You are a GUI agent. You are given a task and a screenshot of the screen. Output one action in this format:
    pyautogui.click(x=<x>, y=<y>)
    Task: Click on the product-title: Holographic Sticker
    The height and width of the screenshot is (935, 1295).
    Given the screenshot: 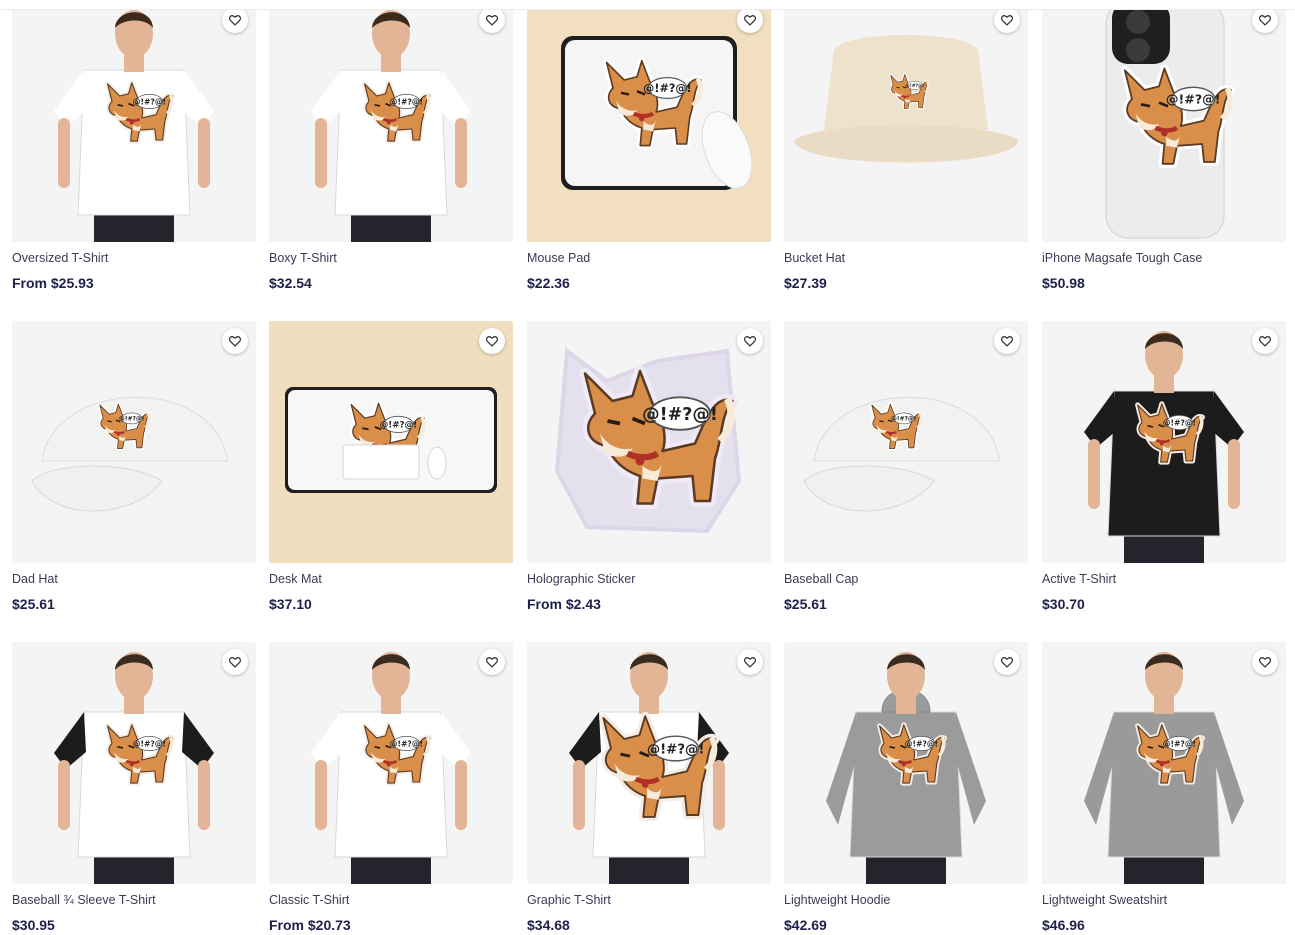 What is the action you would take?
    pyautogui.click(x=649, y=579)
    